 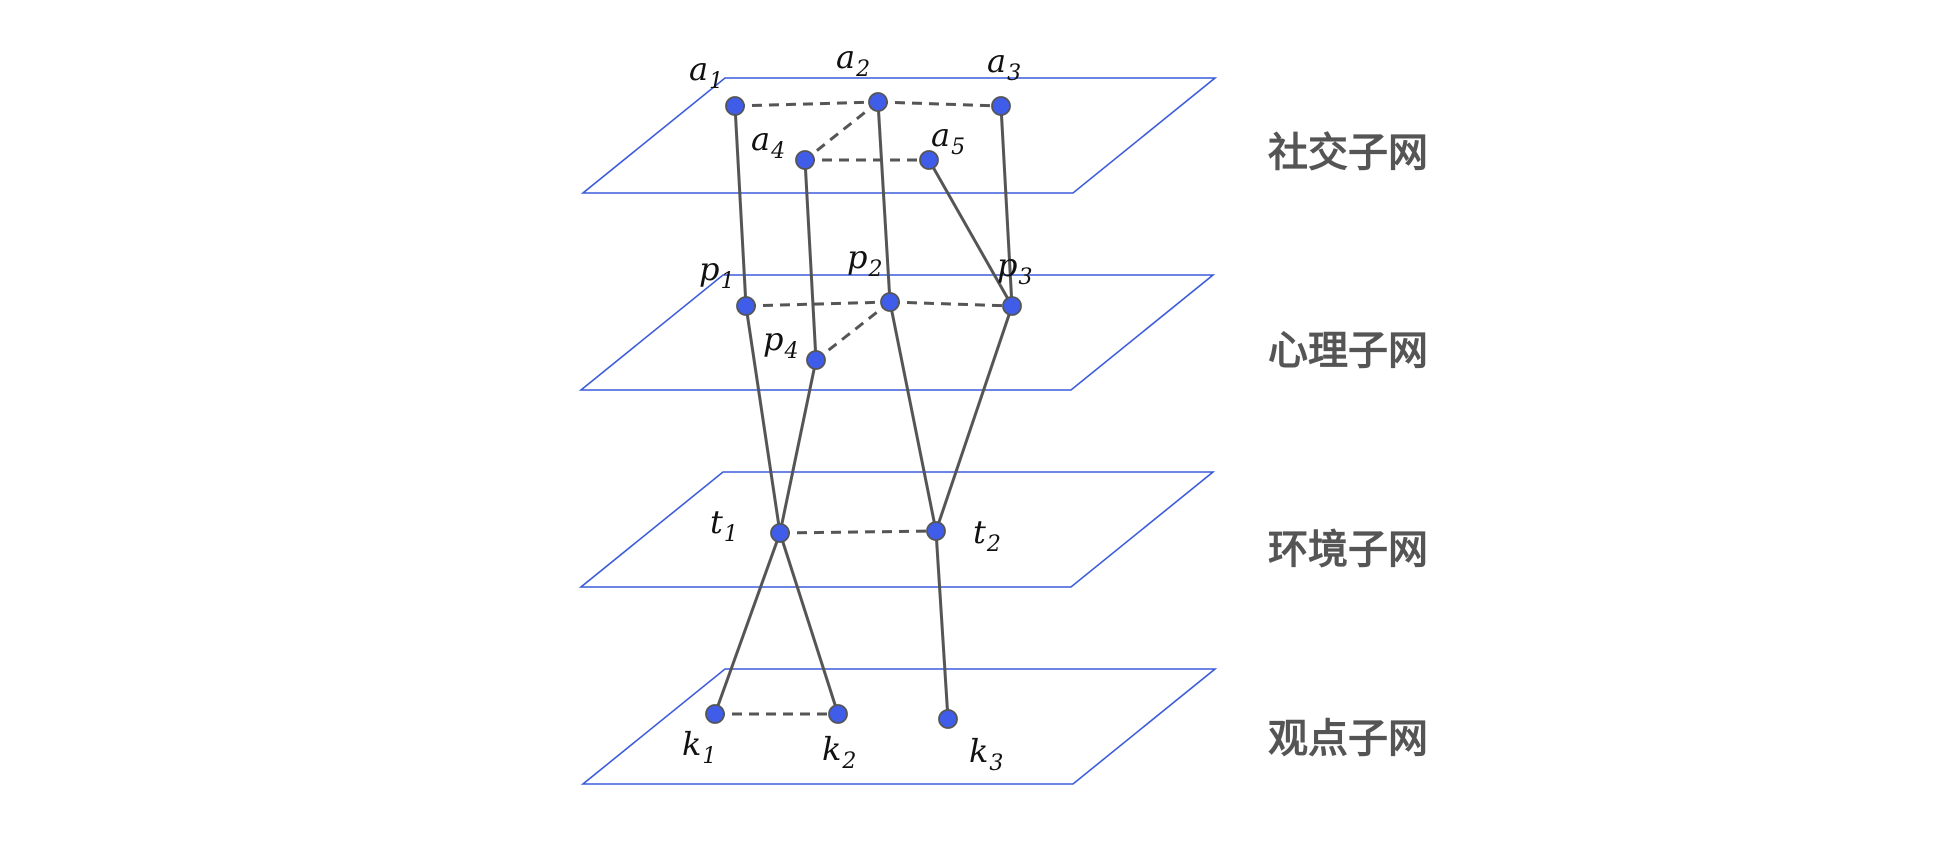 I want to click on node-label-a5: a5, so click(x=948, y=138).